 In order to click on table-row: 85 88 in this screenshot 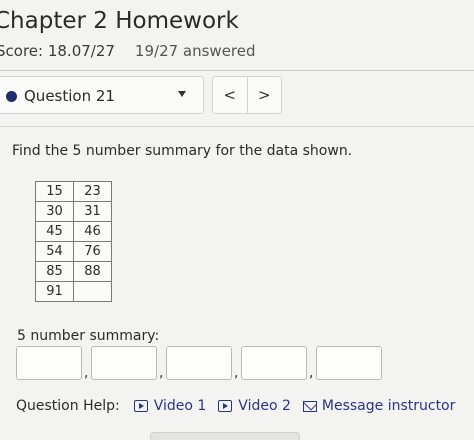, I will do `click(73, 271)`.